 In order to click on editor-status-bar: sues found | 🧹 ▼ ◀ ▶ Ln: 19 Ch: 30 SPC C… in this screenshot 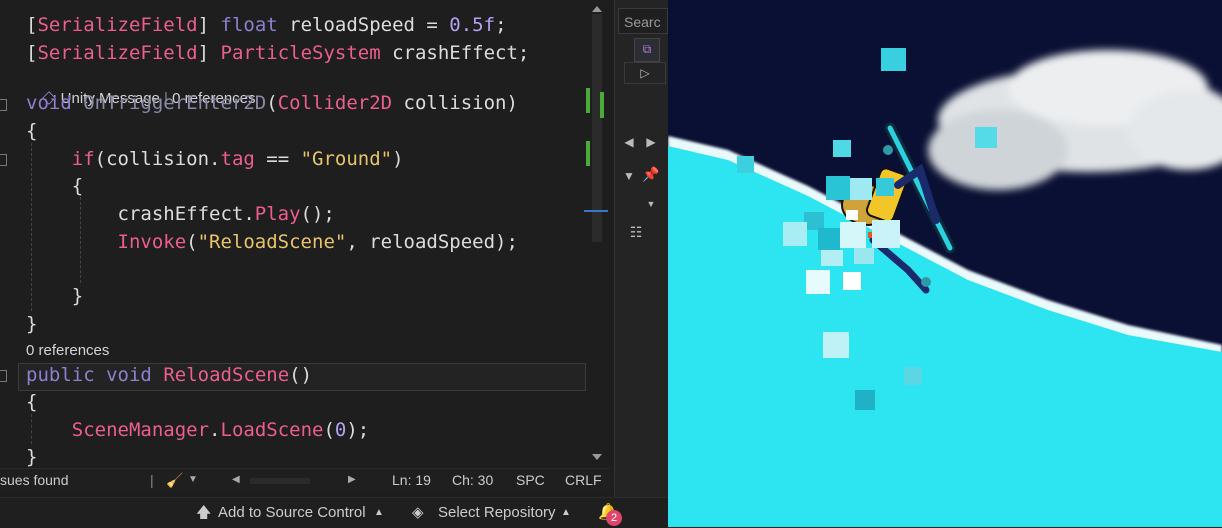, I will do `click(305, 479)`.